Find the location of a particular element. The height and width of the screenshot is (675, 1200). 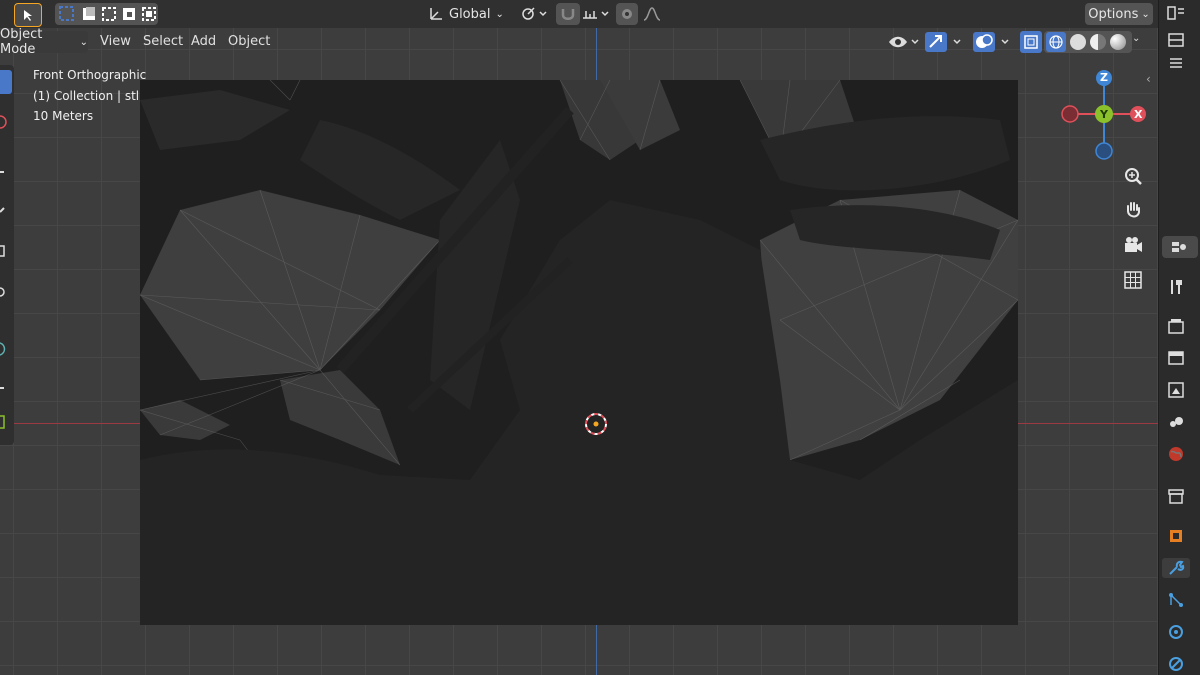

collection-icon is located at coordinates (1176, 496).